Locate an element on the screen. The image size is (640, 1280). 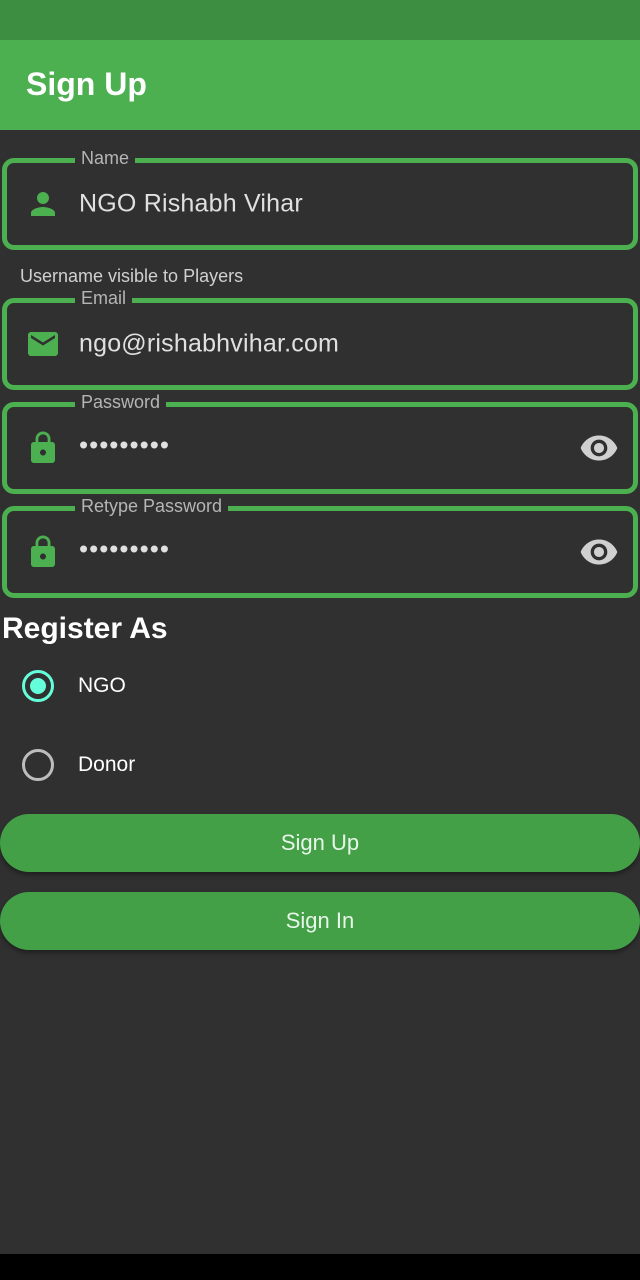
retype-password-input: ••••••••• is located at coordinates (124, 548).